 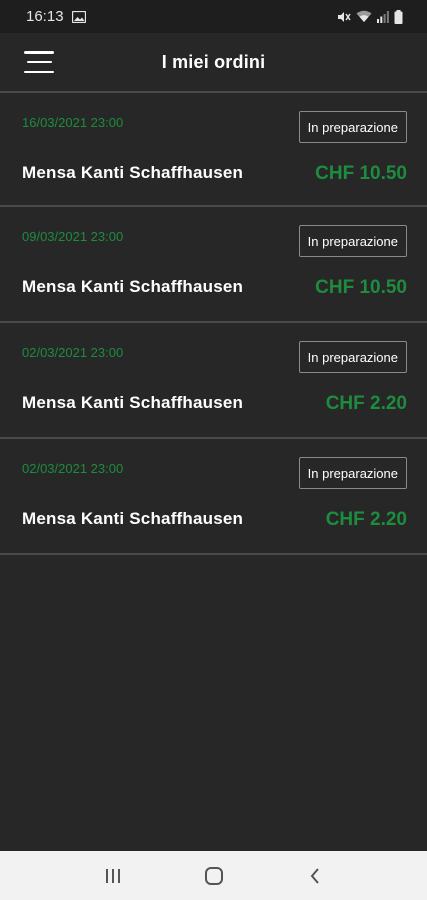 I want to click on order-date: 09/03/2021 23:00, so click(x=73, y=236).